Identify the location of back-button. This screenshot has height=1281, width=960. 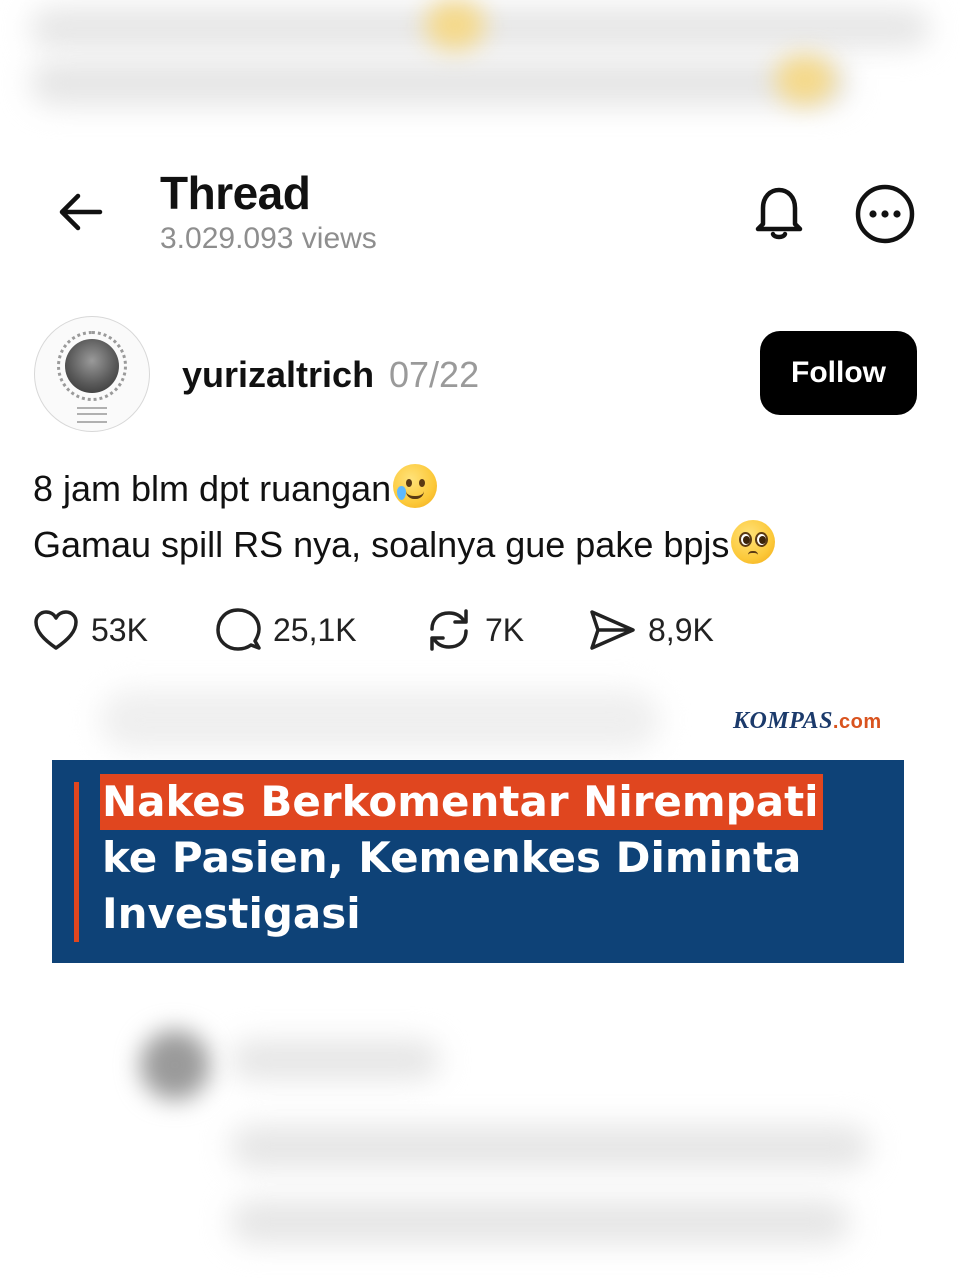
(80, 212).